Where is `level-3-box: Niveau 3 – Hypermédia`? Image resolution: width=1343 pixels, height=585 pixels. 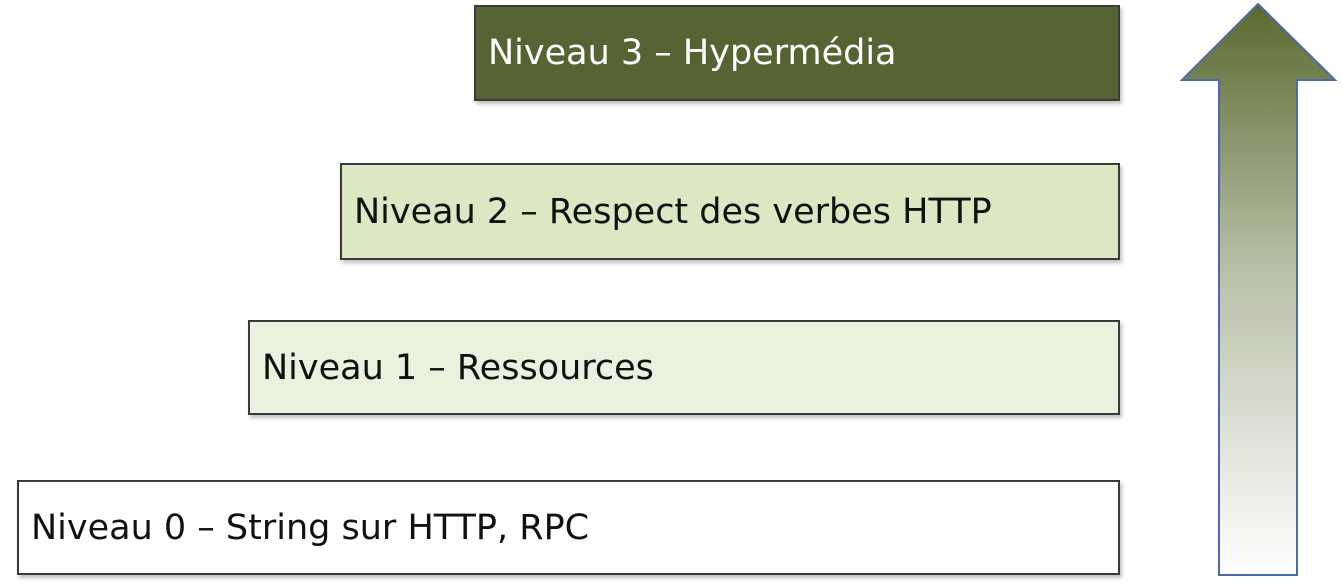 level-3-box: Niveau 3 – Hypermédia is located at coordinates (797, 53).